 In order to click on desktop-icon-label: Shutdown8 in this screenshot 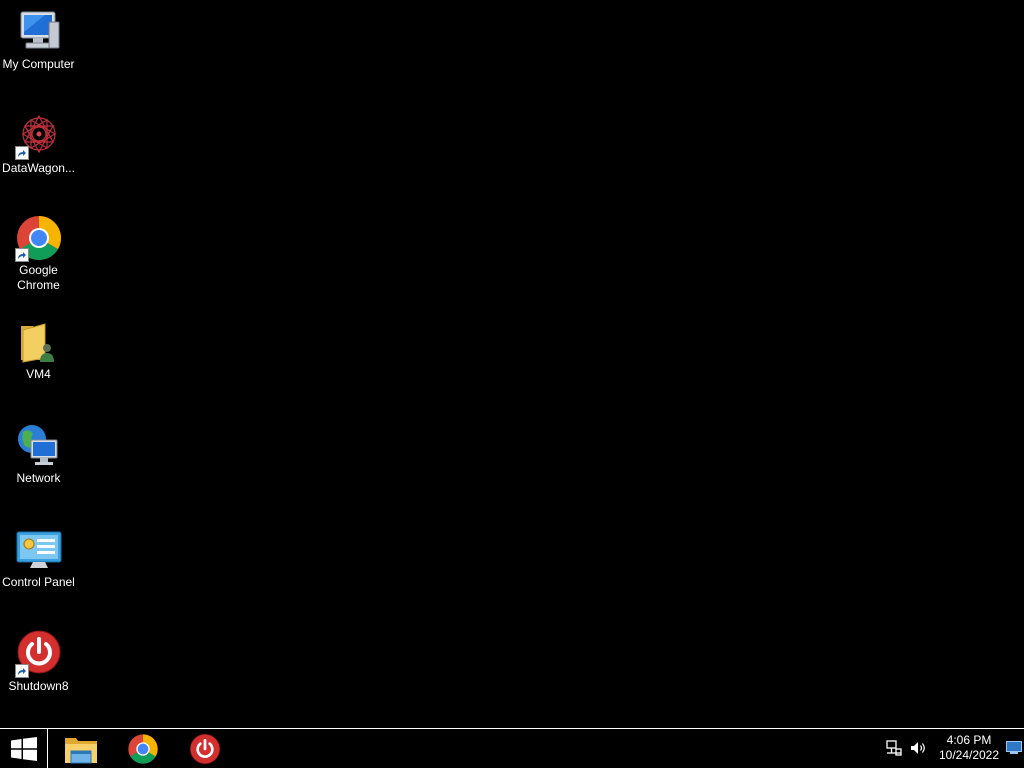, I will do `click(38, 686)`.